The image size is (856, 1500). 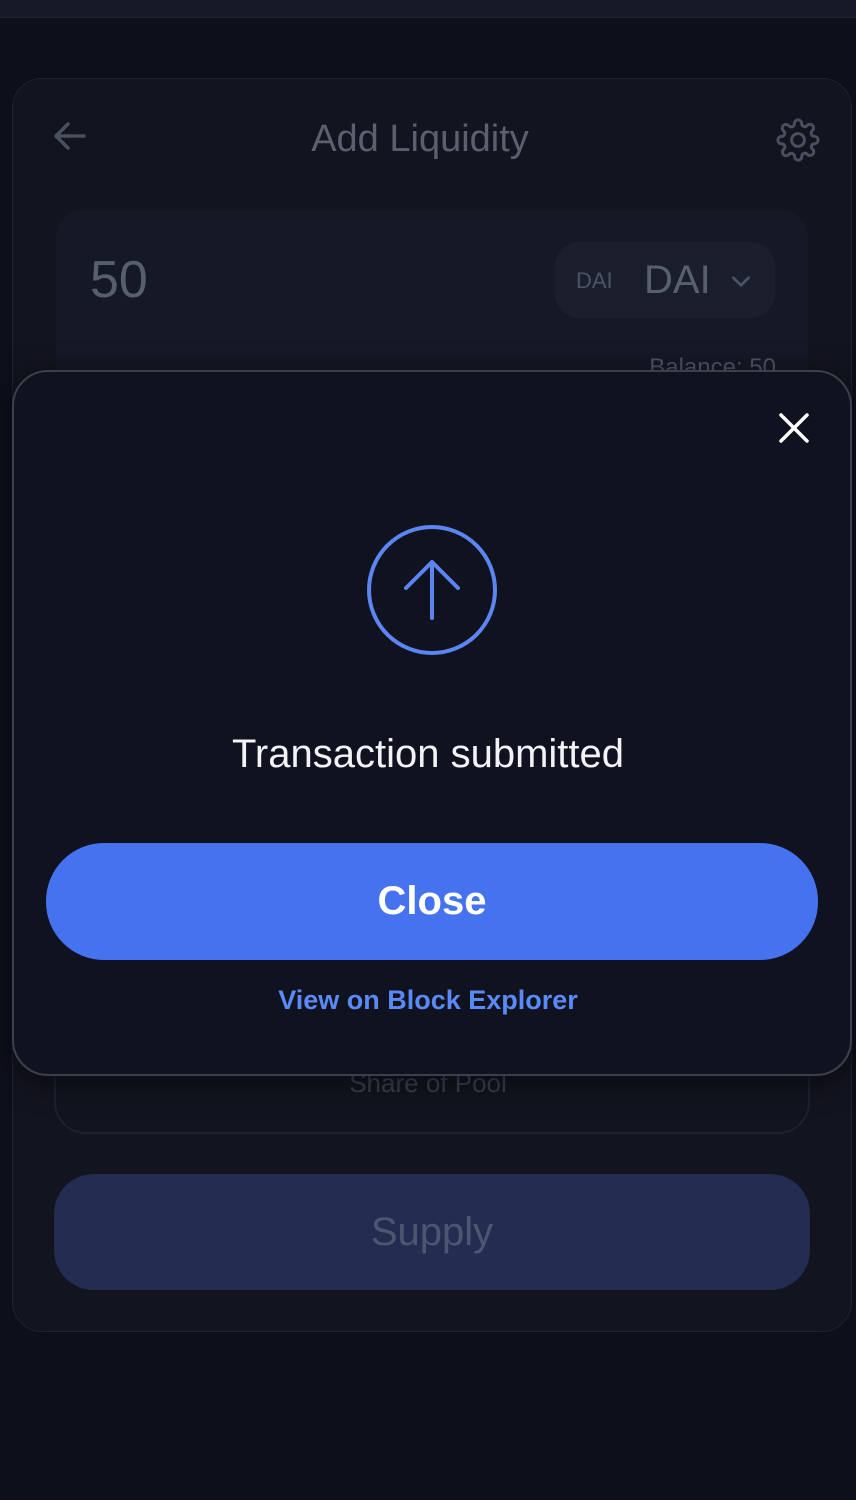 I want to click on amount-input: 50, so click(x=119, y=280).